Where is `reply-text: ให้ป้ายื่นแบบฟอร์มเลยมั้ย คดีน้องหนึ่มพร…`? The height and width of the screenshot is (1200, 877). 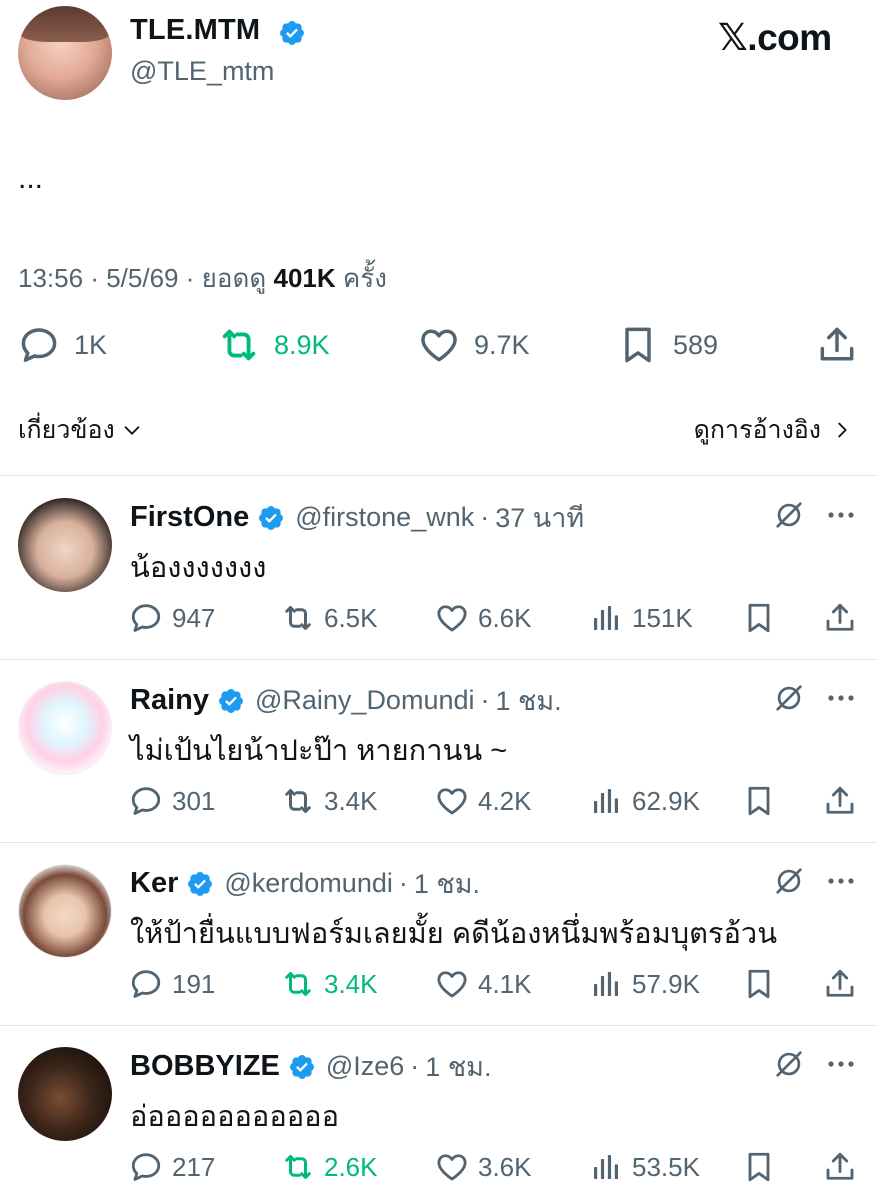 reply-text: ให้ป้ายื่นแบบฟอร์มเลยมั้ย คดีน้องหนึ่มพร… is located at coordinates (454, 934).